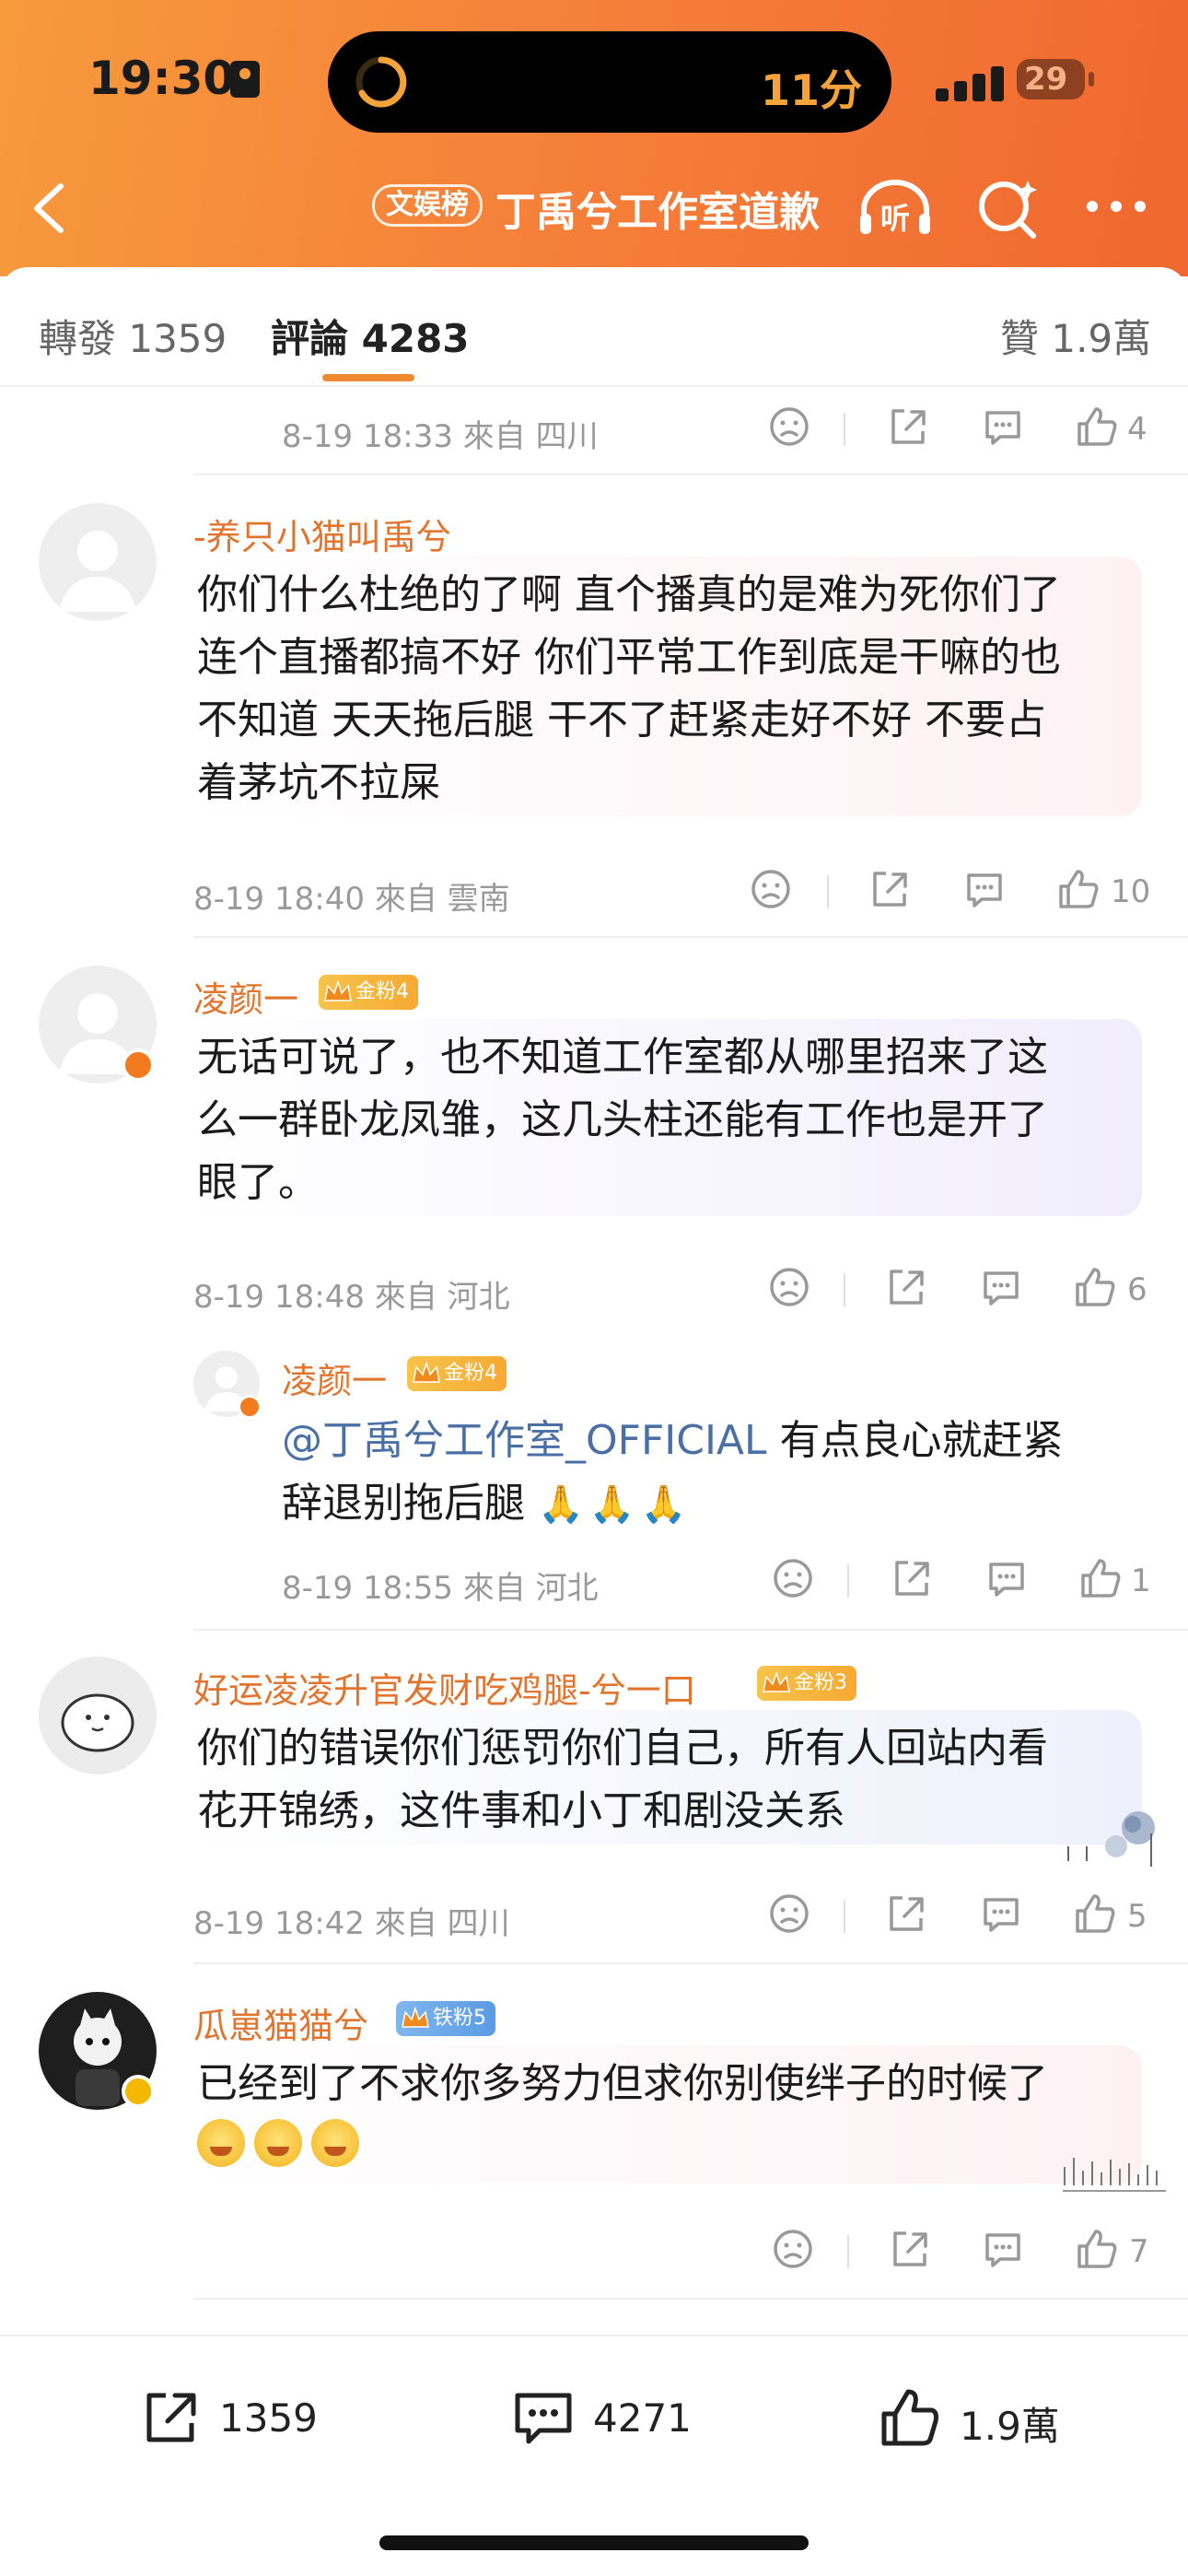 Image resolution: width=1188 pixels, height=2576 pixels. Describe the element at coordinates (622, 2083) in the screenshot. I see `comment-line: 已经到了不求你多努力但求你别使绊子的时候了` at that location.